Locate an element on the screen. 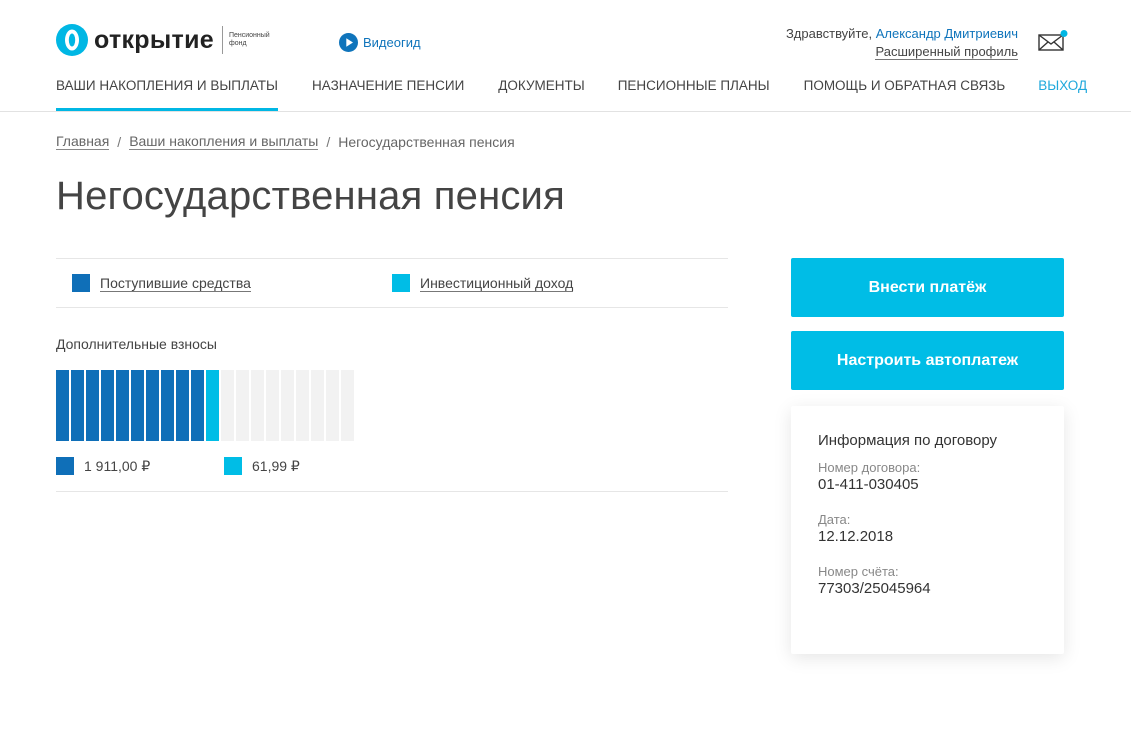 This screenshot has height=730, width=1131. make-payment-button: Внести платёж is located at coordinates (927, 287).